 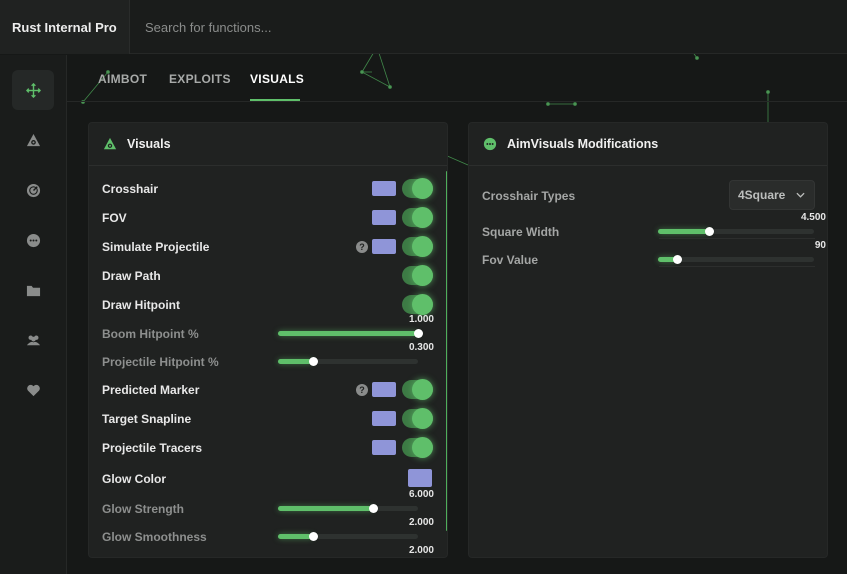 I want to click on draw-path-toggle, so click(x=417, y=275).